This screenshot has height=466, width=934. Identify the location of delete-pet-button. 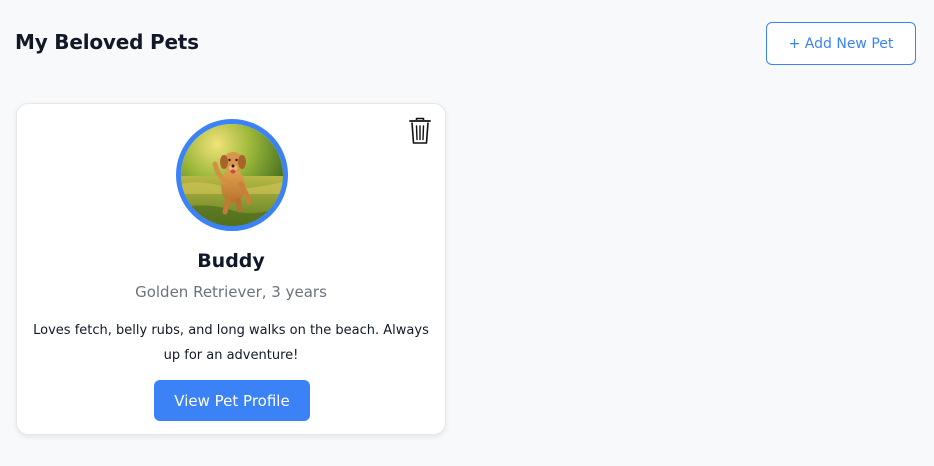
(420, 131).